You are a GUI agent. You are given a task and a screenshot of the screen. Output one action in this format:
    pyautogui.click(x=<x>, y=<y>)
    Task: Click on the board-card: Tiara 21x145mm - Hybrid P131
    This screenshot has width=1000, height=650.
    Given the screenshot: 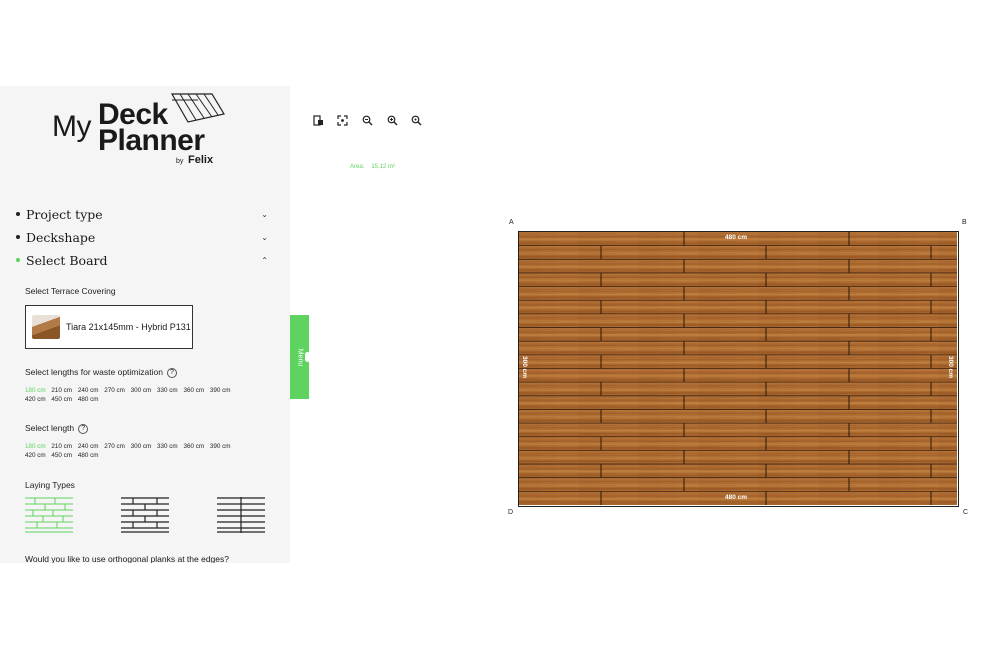 What is the action you would take?
    pyautogui.click(x=109, y=327)
    